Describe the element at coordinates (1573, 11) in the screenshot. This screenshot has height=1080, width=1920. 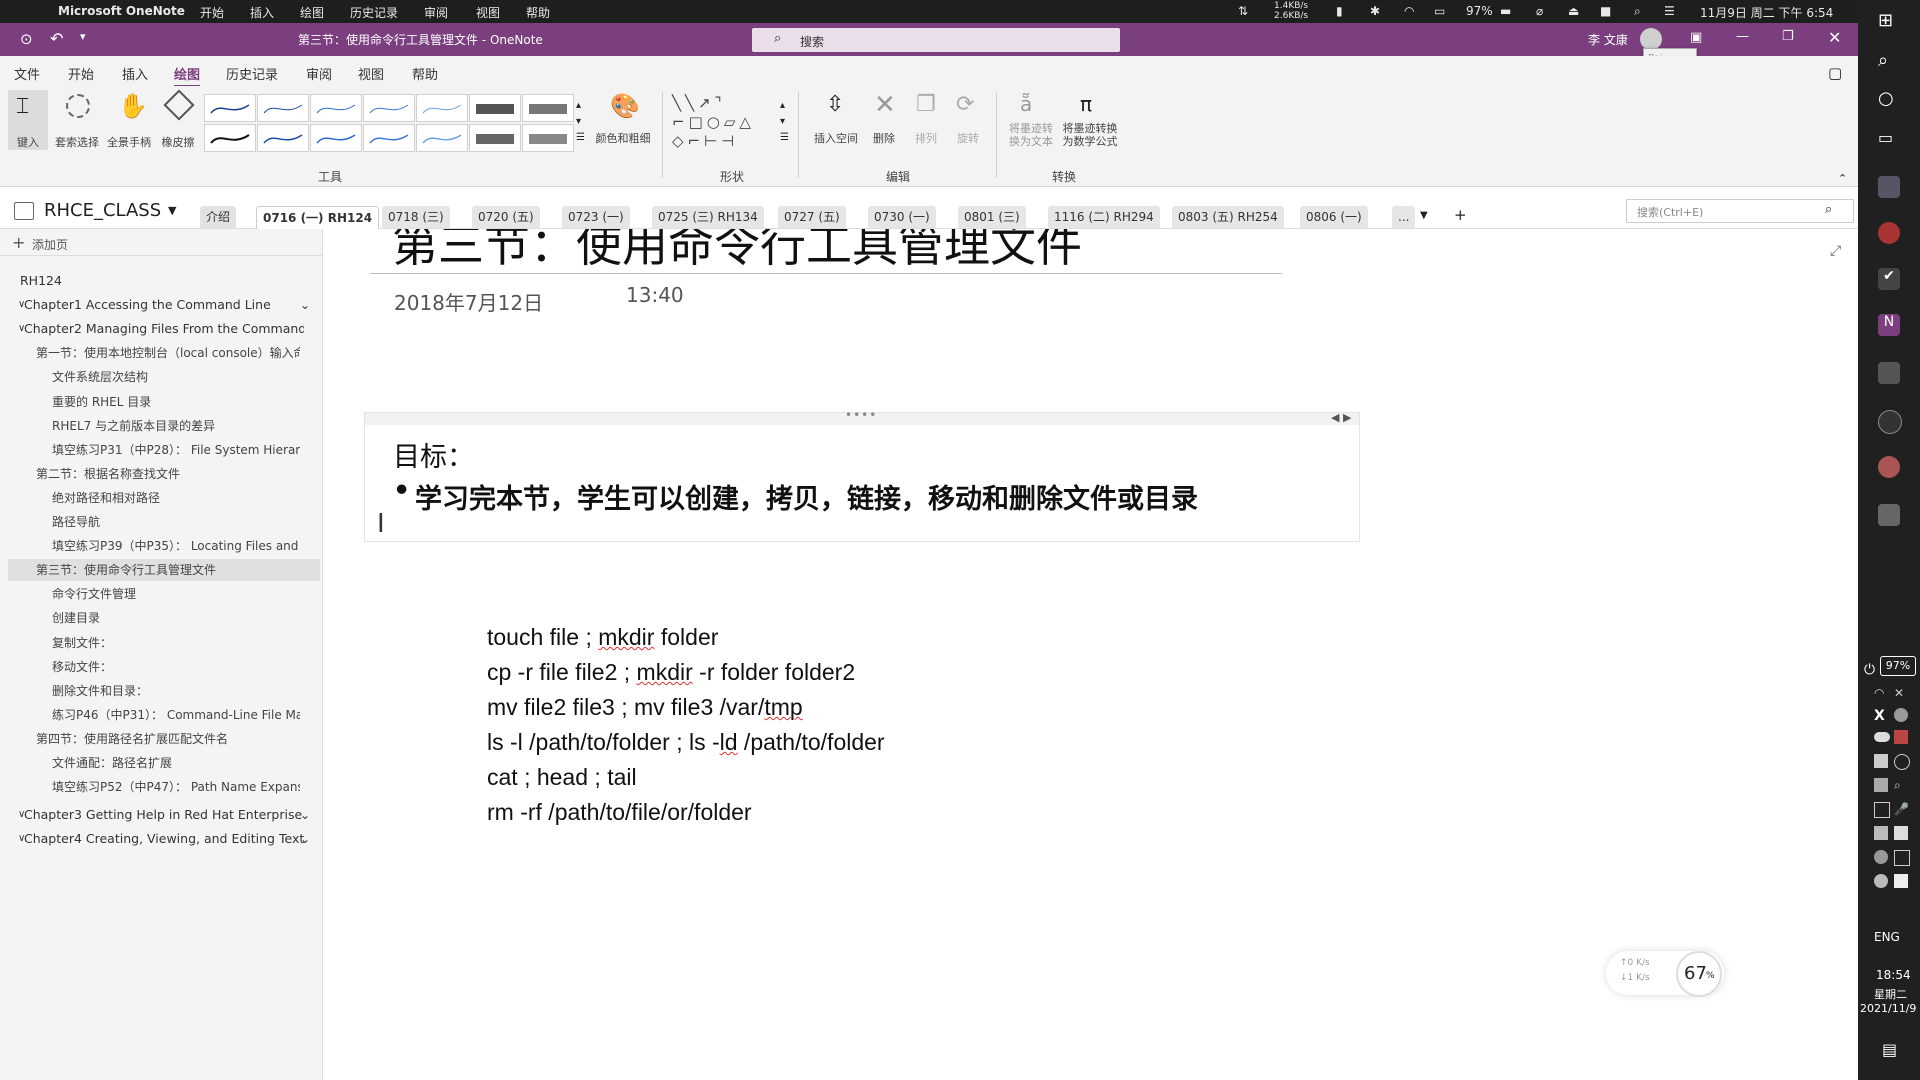
I see `eject-icon: ⏏` at that location.